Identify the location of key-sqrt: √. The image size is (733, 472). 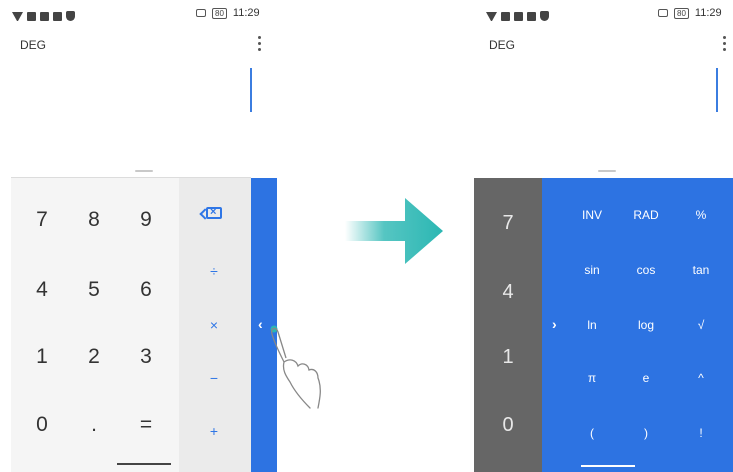
(701, 325).